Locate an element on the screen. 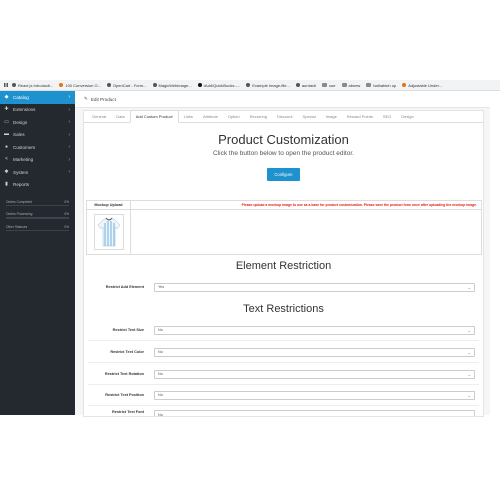 This screenshot has width=500, height=500. restrict-text-font-row: Restrict Text Font No ⌄ is located at coordinates (283, 413).